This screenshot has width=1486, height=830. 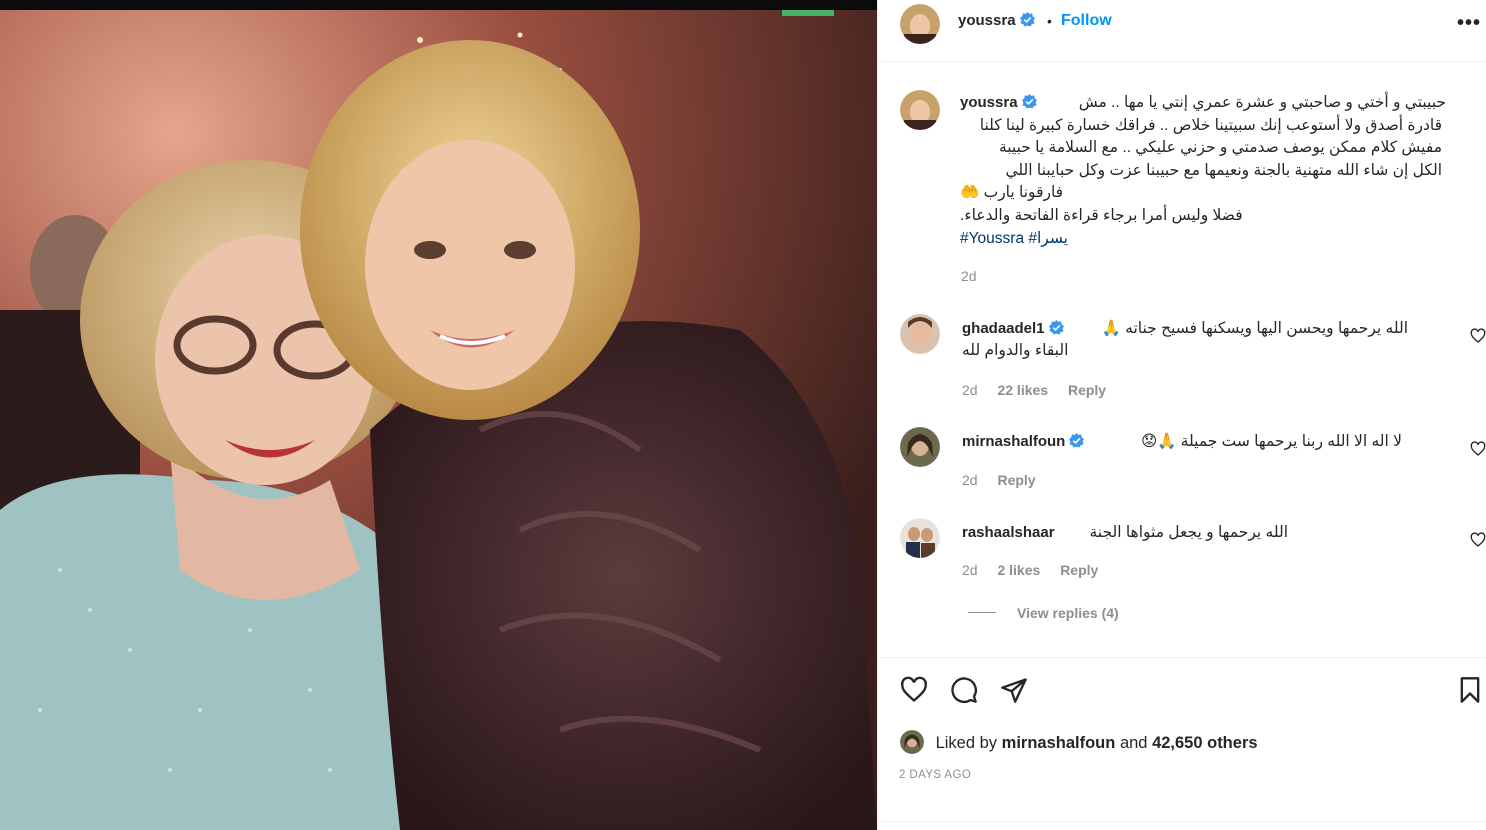 I want to click on liked-by-prefix: Liked by, so click(x=966, y=743).